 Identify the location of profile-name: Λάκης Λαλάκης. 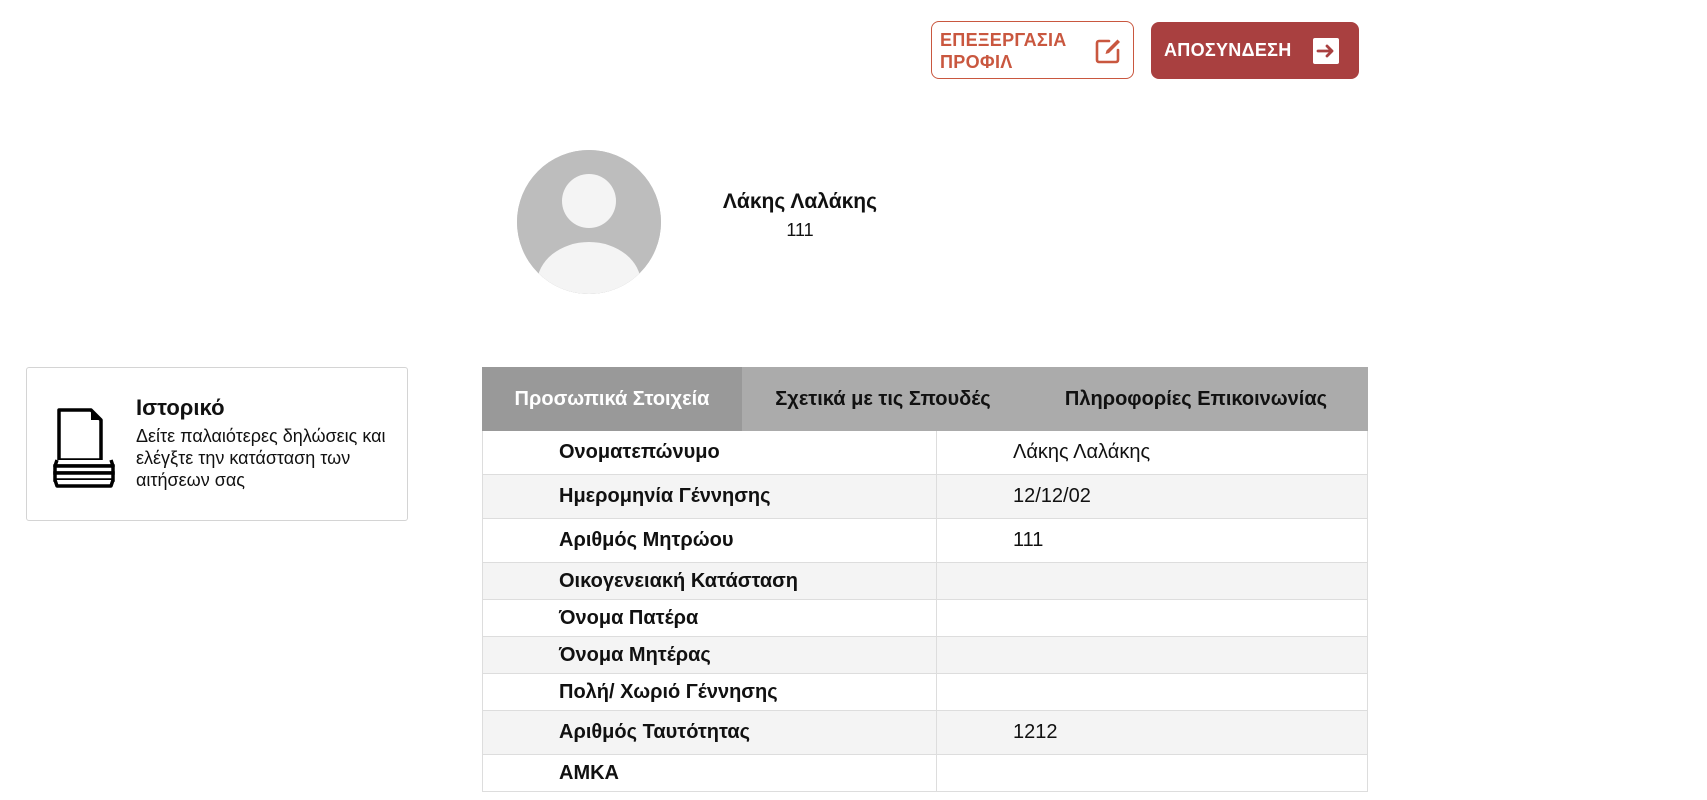
(800, 201).